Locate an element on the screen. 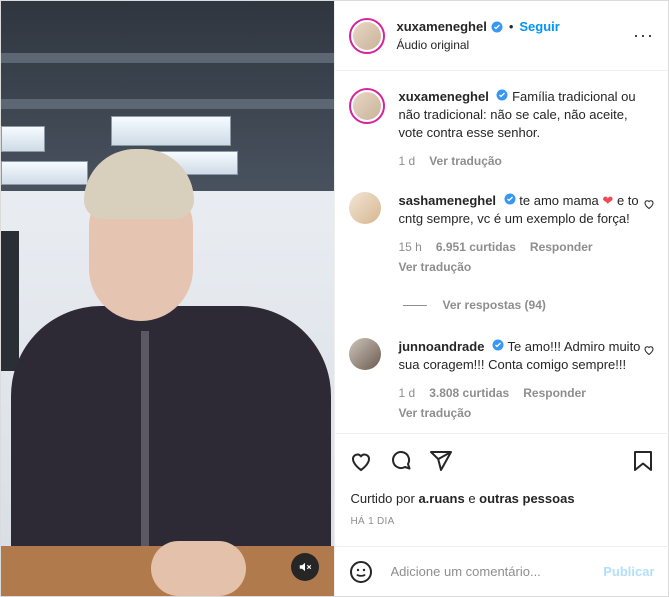 The height and width of the screenshot is (597, 669). hoodie-zipper is located at coordinates (145, 456).